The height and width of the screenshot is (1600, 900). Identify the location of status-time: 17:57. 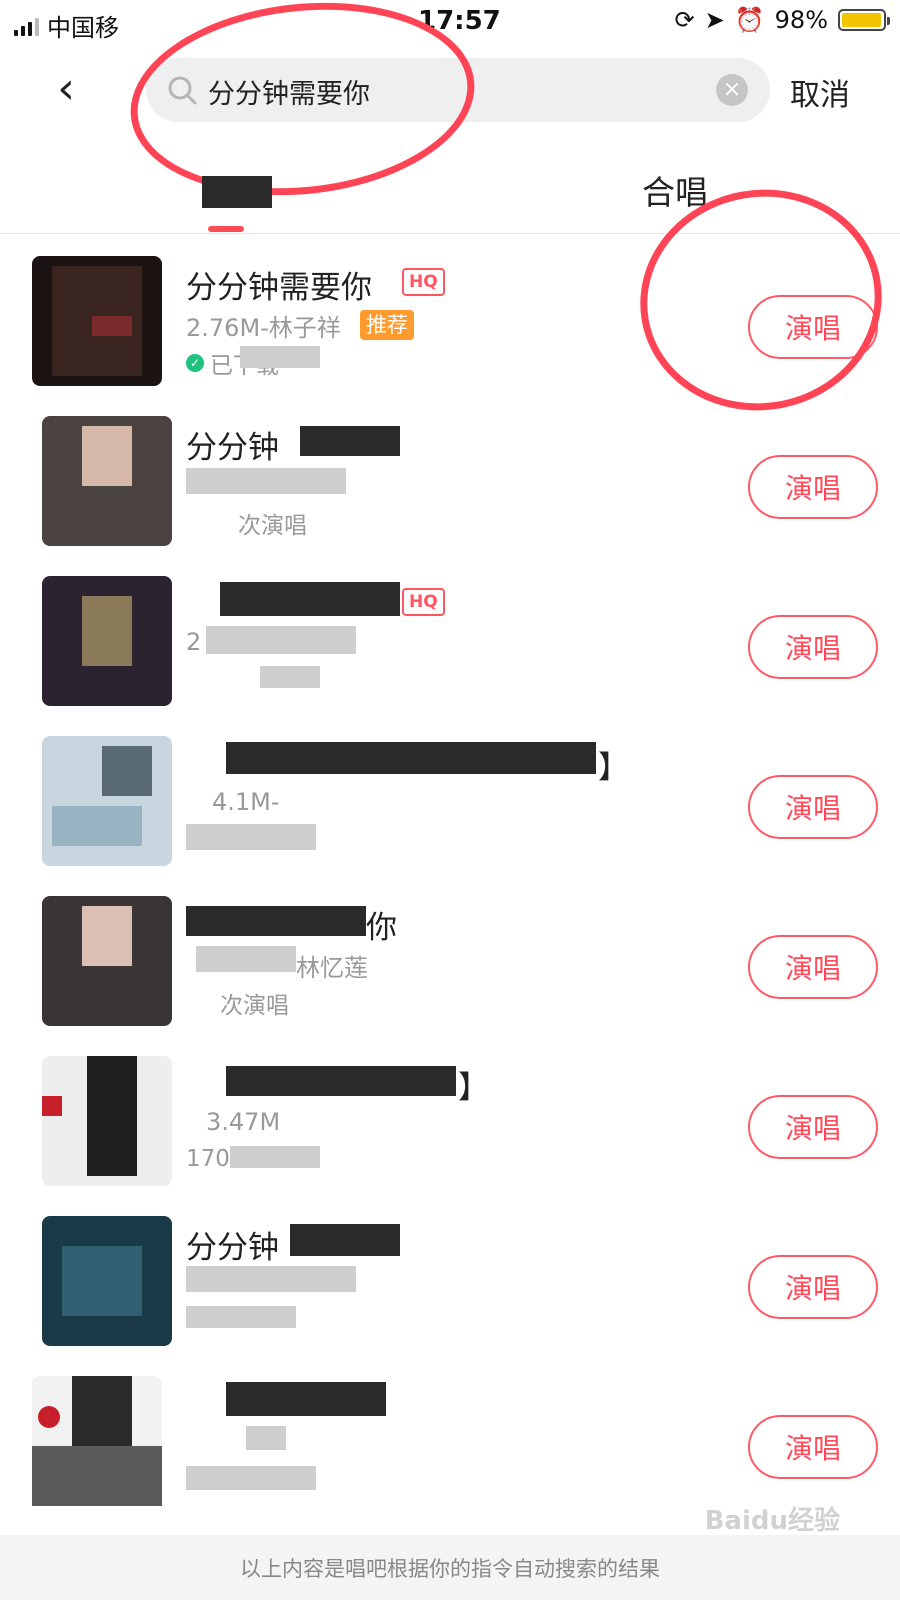
(459, 21).